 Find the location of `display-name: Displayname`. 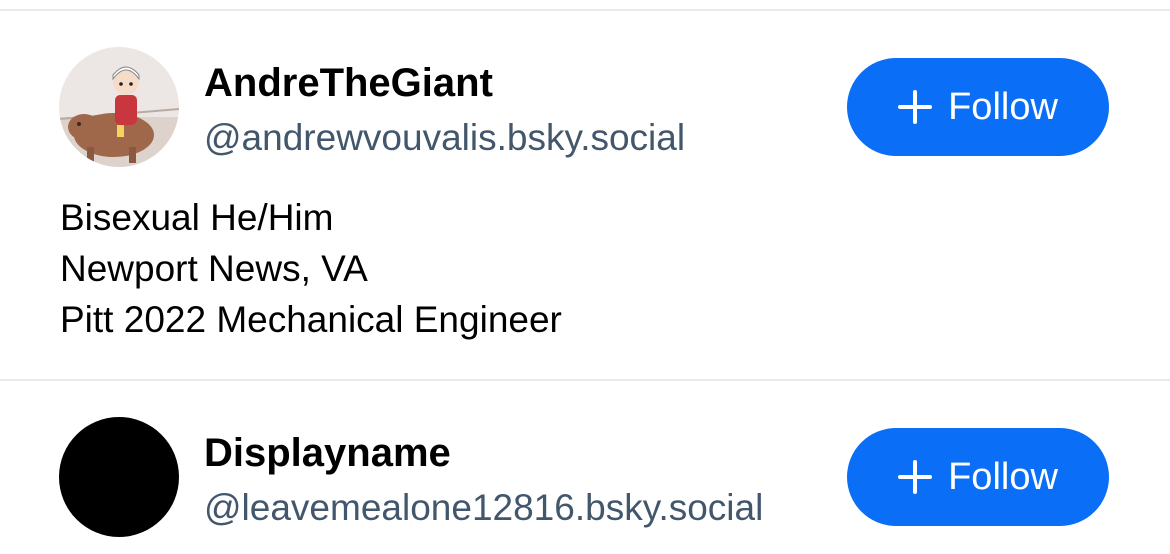

display-name: Displayname is located at coordinates (327, 453).